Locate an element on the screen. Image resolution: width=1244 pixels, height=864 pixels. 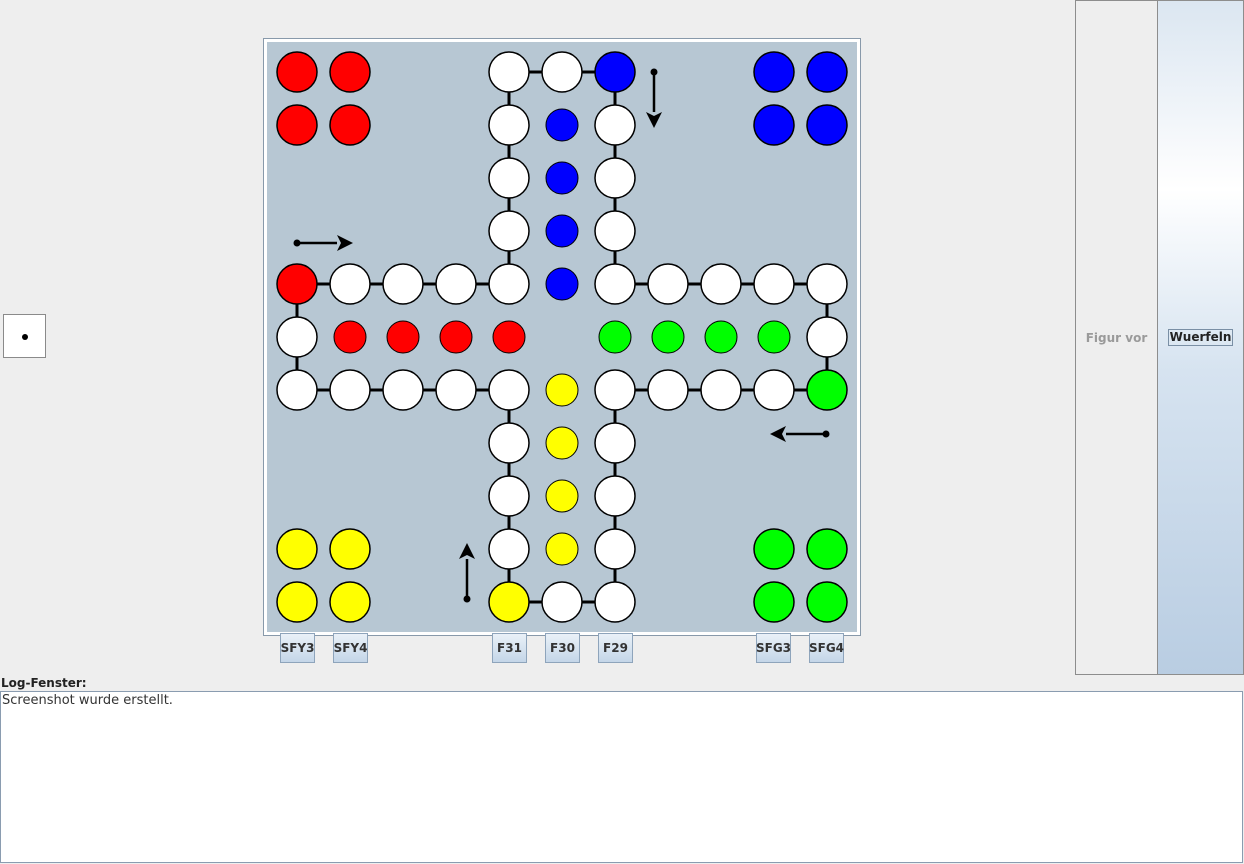
wuerfeln-button: Wuerfeln is located at coordinates (1200, 337).